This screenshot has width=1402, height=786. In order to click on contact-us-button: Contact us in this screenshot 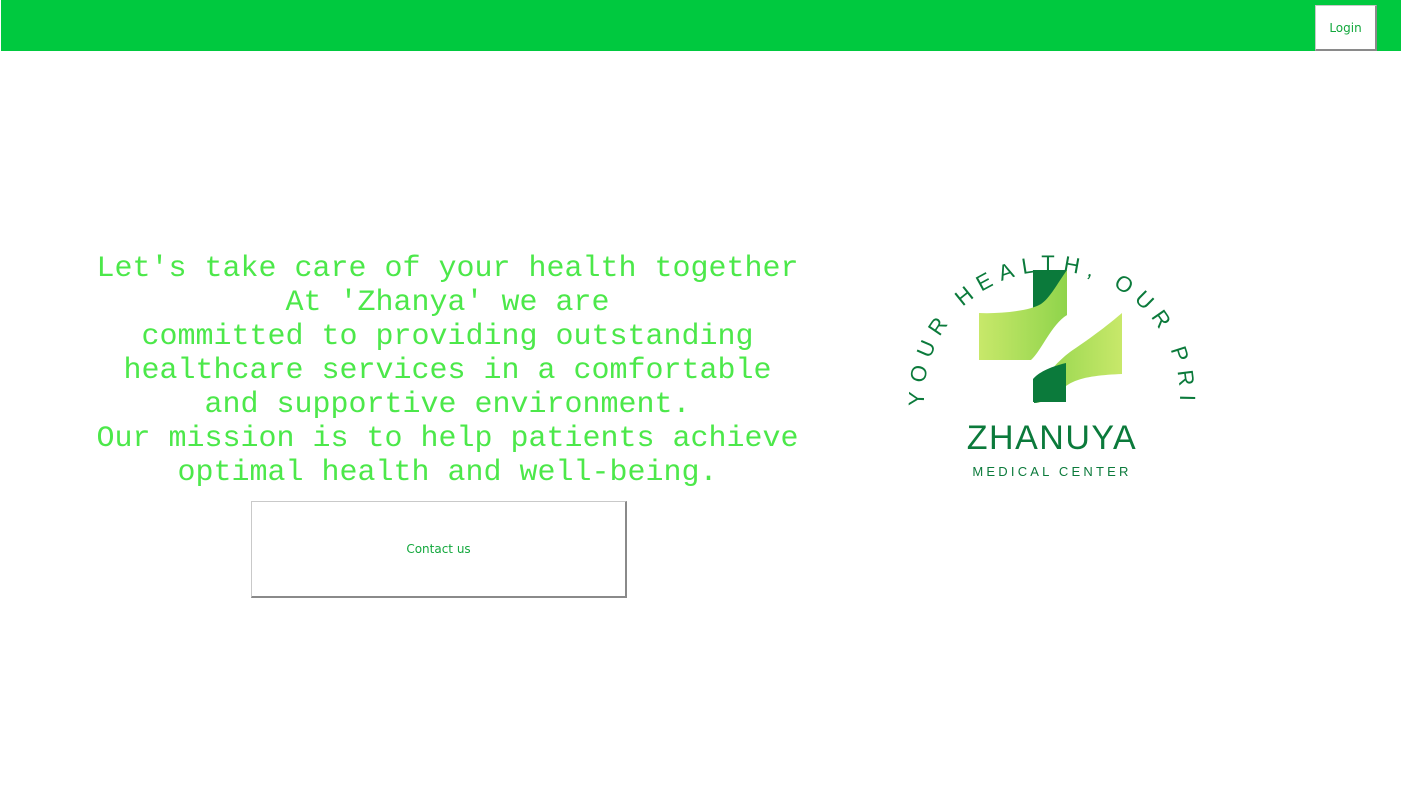, I will do `click(439, 549)`.